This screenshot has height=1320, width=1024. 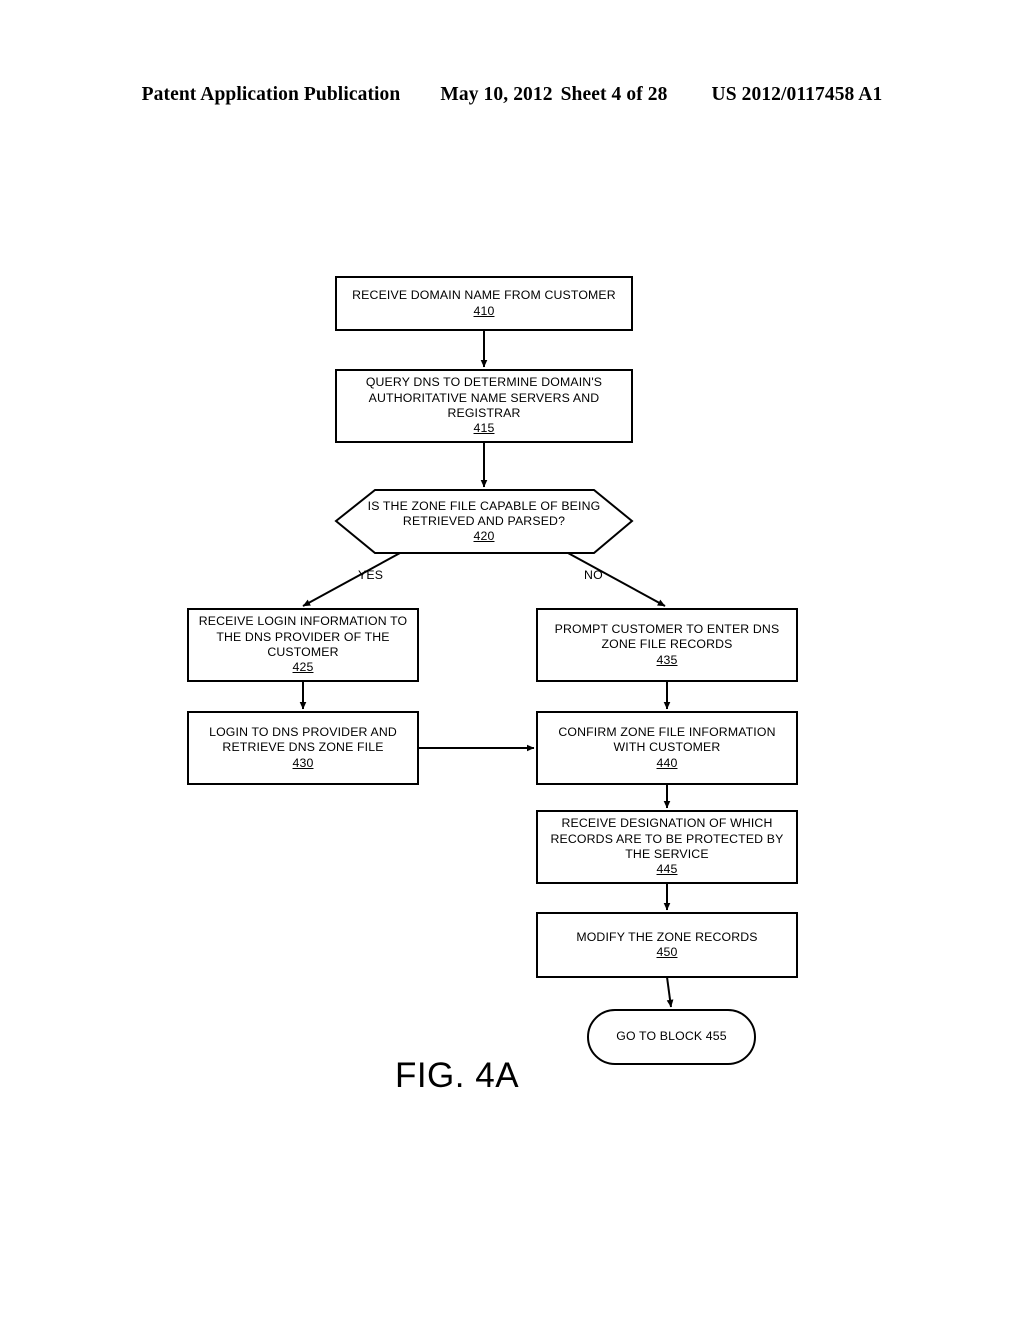 I want to click on edge-420-435-no, so click(x=616, y=579).